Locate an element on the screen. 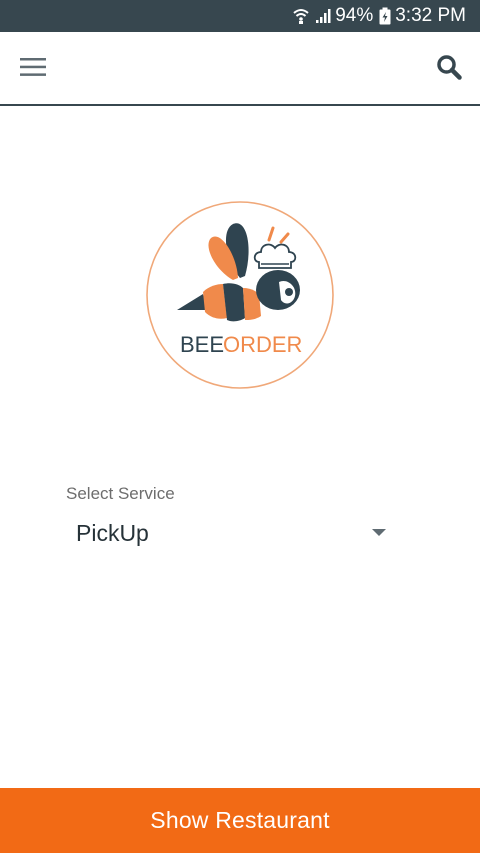 This screenshot has width=480, height=853. wifi-icon is located at coordinates (301, 16).